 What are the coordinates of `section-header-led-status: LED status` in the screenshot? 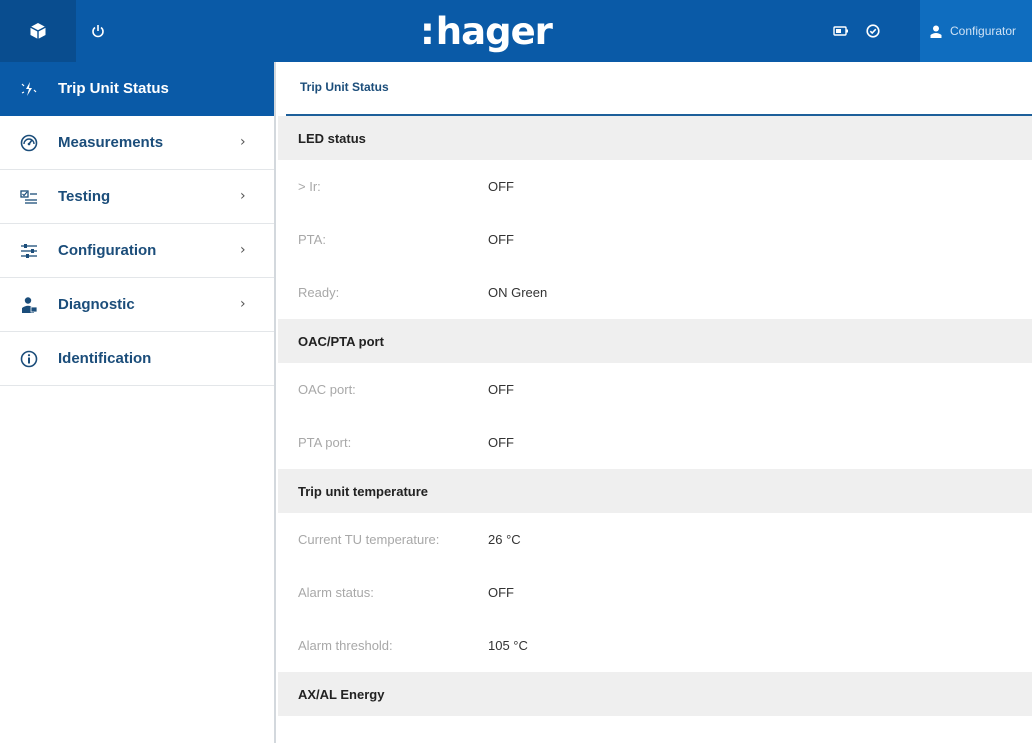 It's located at (655, 138).